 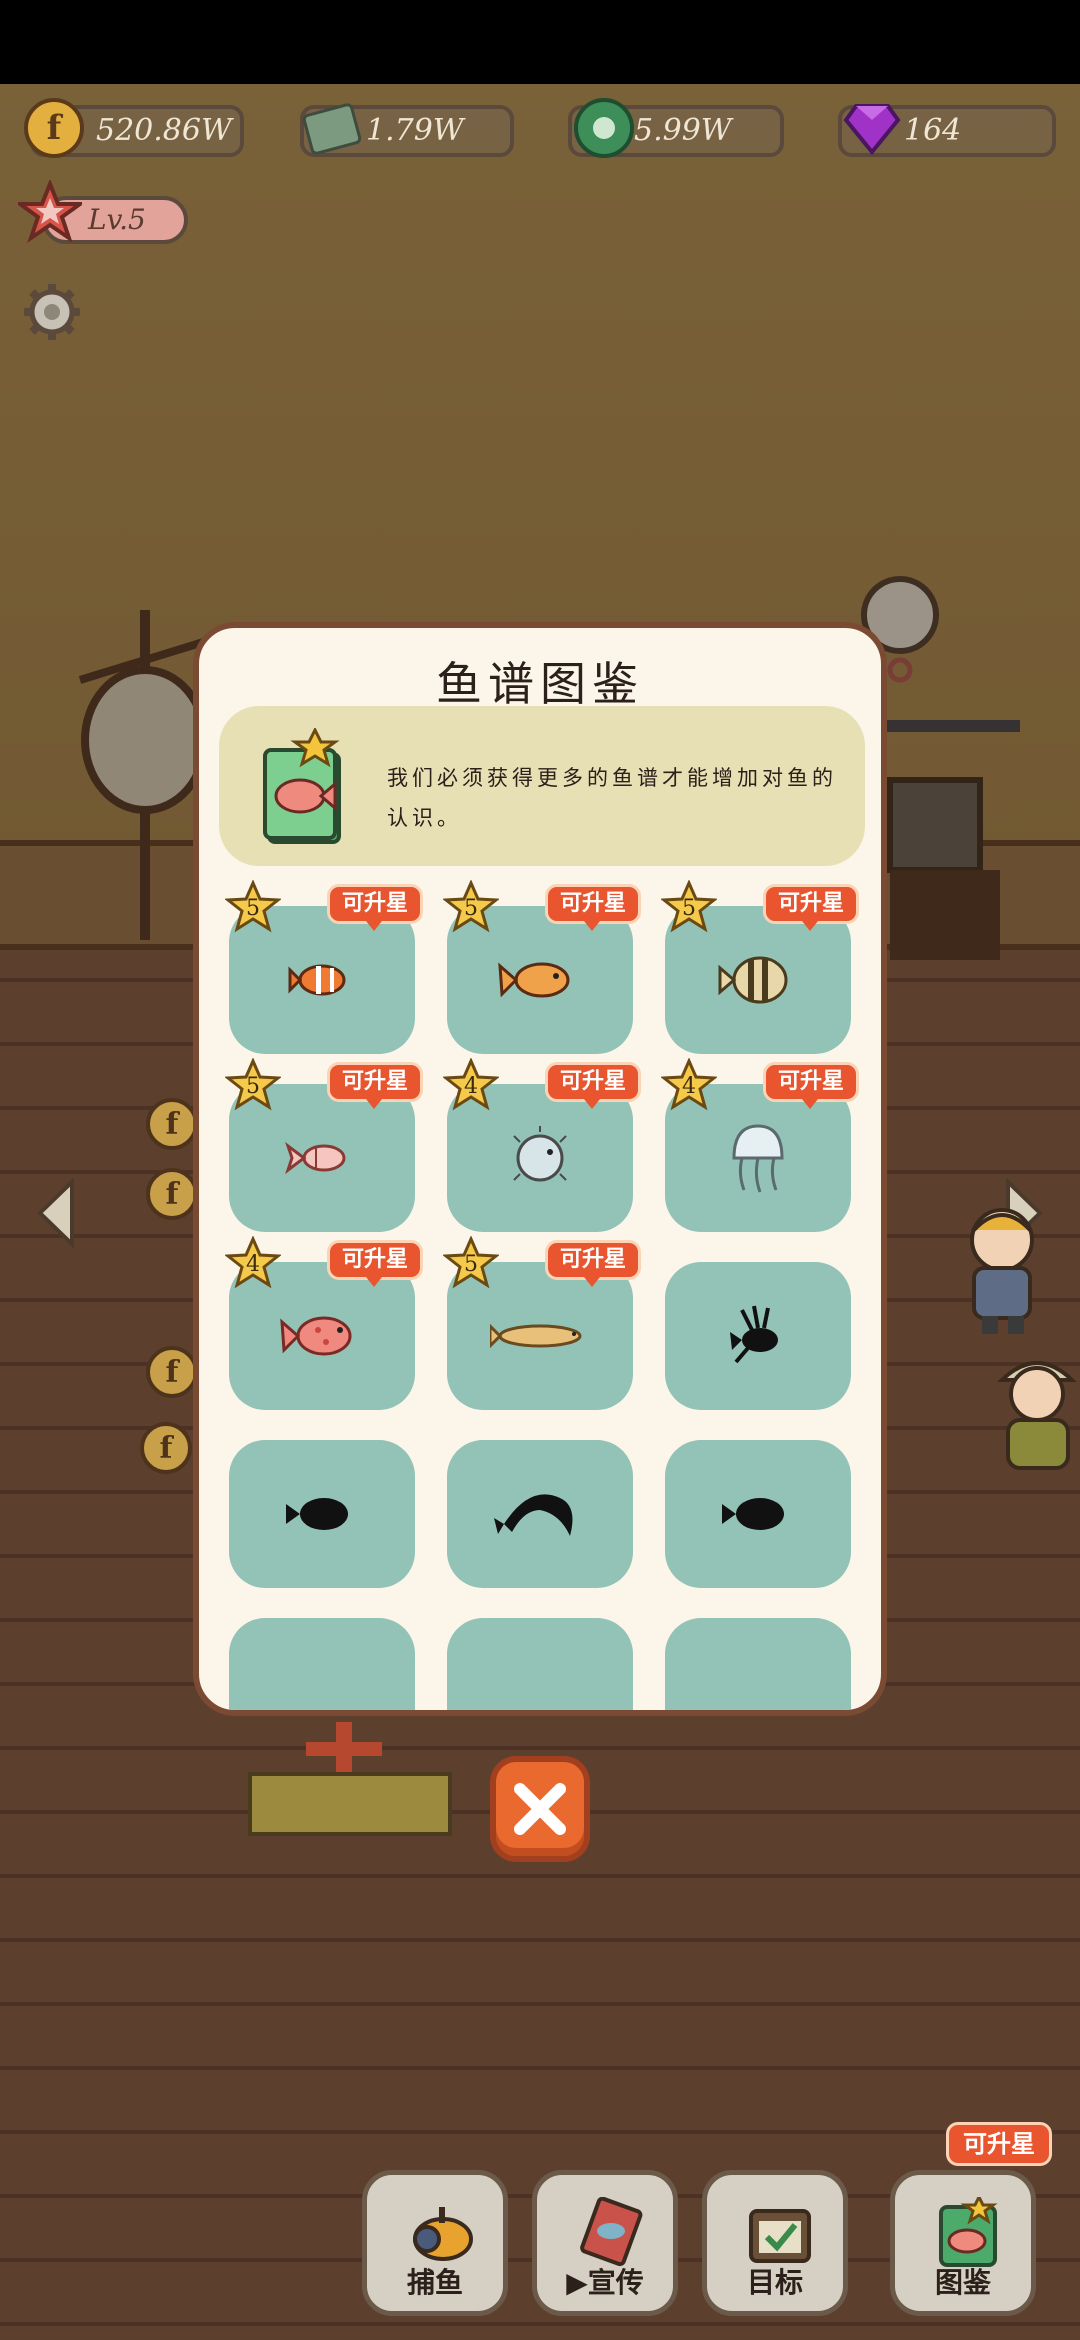 What do you see at coordinates (999, 2144) in the screenshot?
I see `catalog-upgrade-badge: 可升星` at bounding box center [999, 2144].